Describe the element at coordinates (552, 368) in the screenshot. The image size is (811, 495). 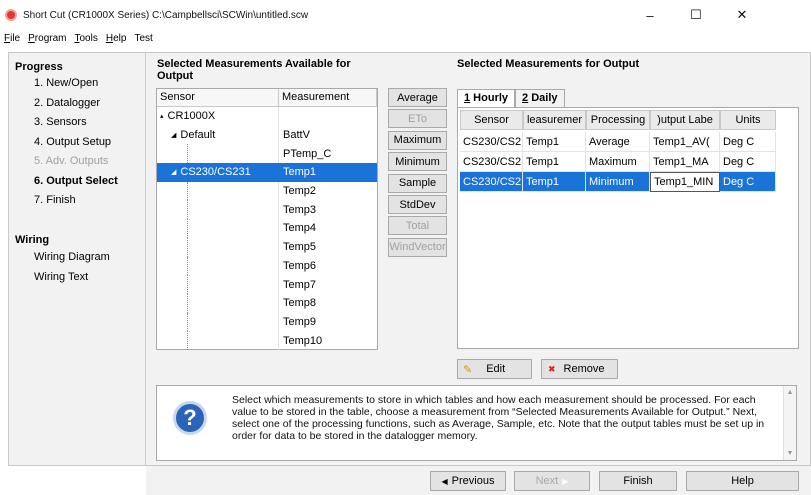
I see `remove-x-icon: ✖` at that location.